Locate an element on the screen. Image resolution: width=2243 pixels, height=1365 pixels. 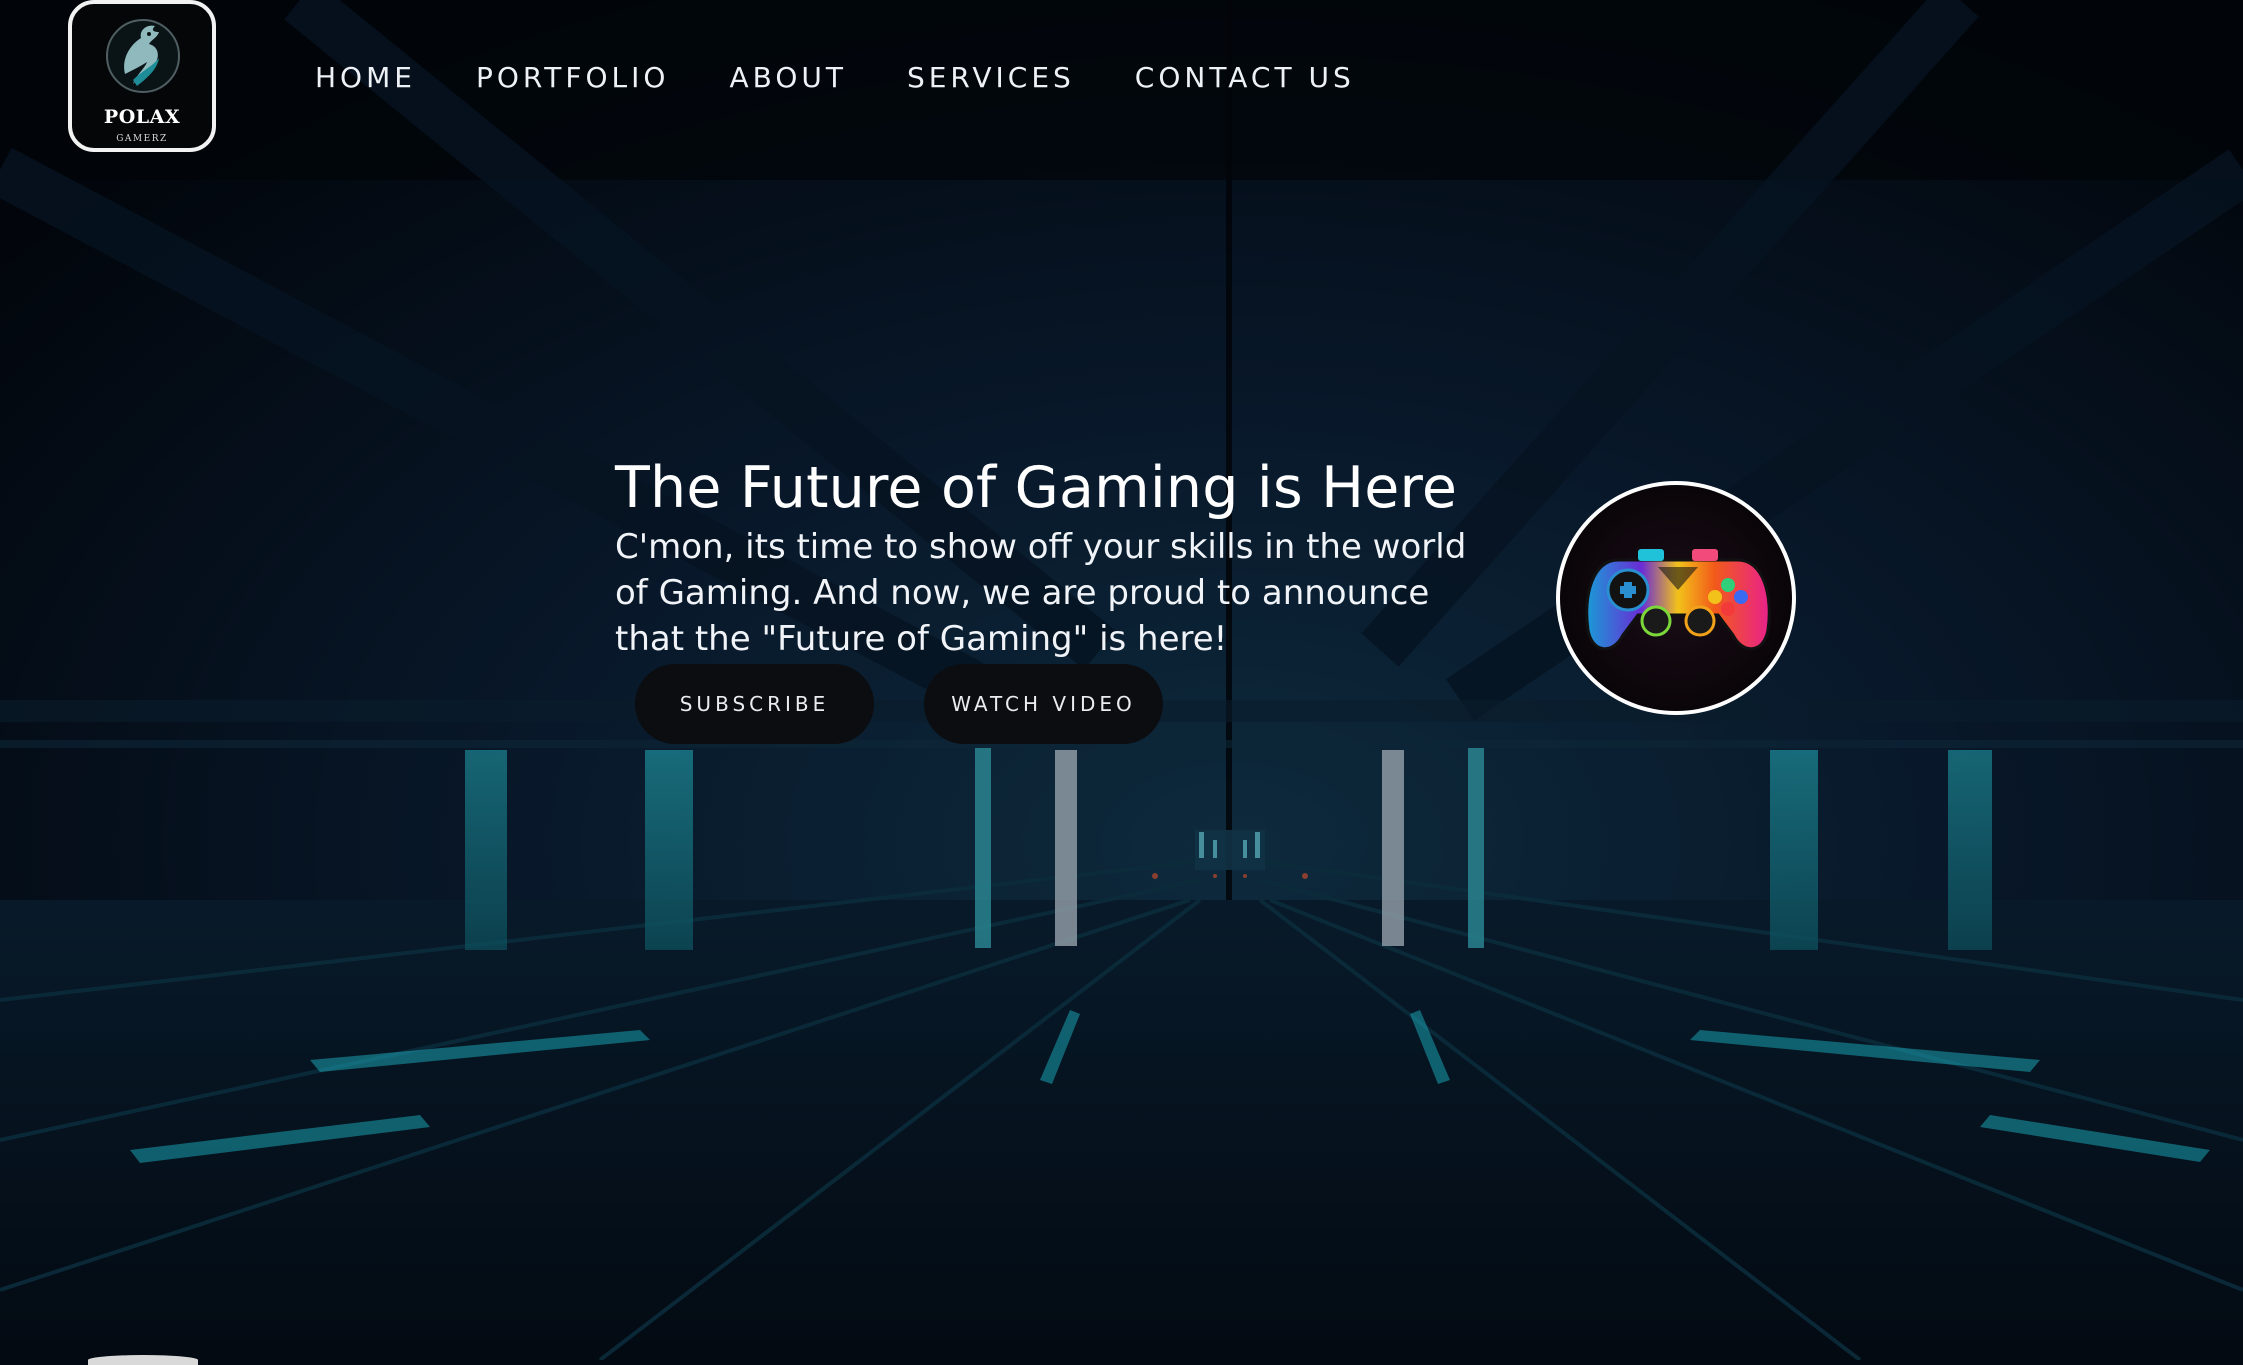
site-logo: POLAX GAMERZ is located at coordinates (142, 76).